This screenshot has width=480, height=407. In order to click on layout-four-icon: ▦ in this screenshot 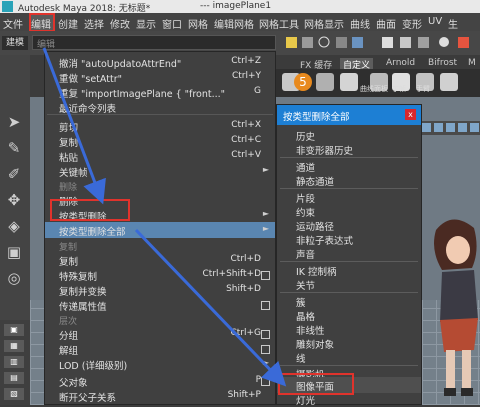, I will do `click(14, 346)`.